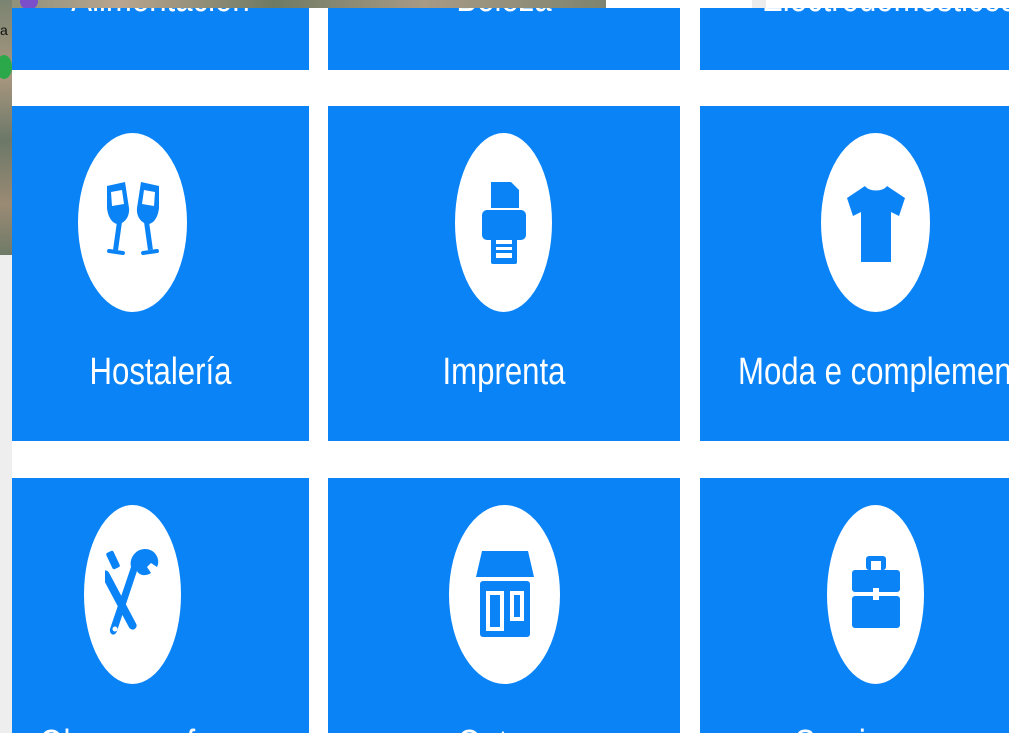 This screenshot has height=733, width=1009. Describe the element at coordinates (885, 14) in the screenshot. I see `category-label: Electrodomésticos` at that location.